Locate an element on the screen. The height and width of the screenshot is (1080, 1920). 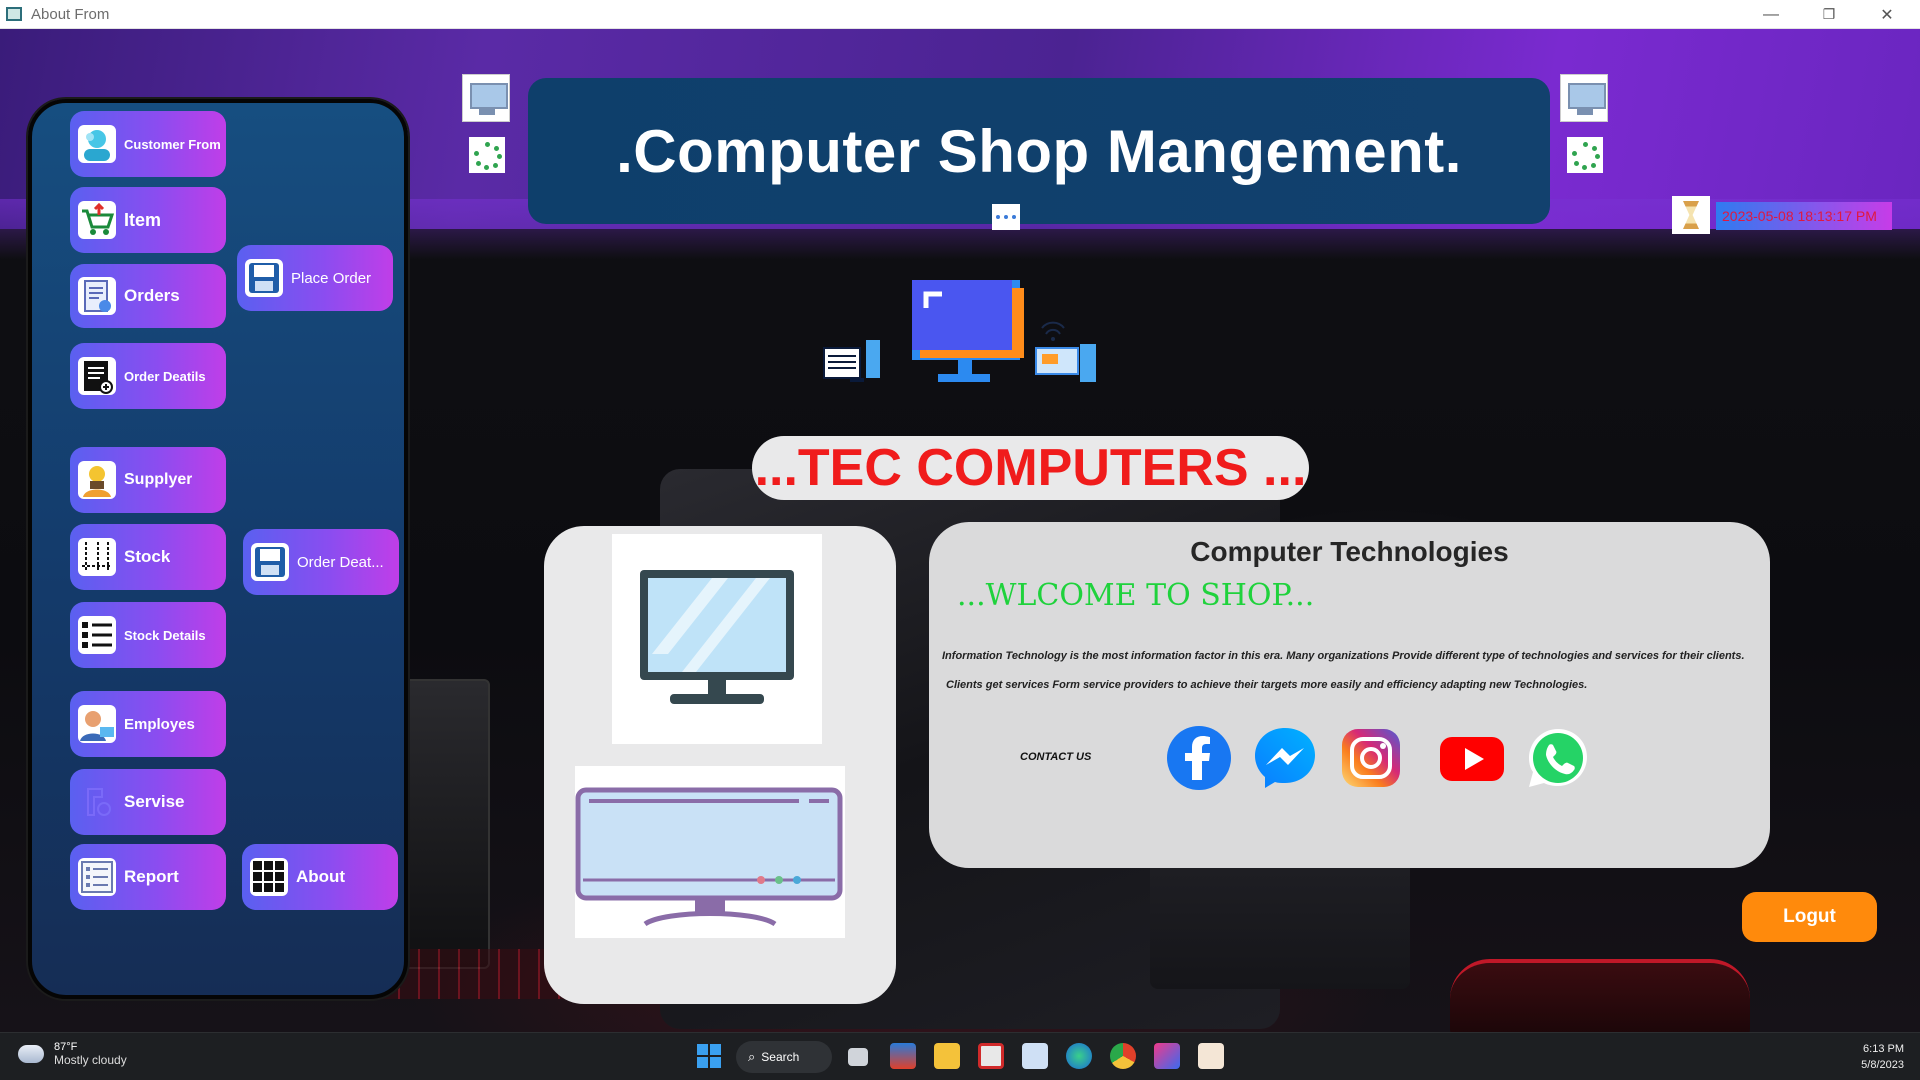
app-header: .Computer Shop Mangement. is located at coordinates (1039, 151).